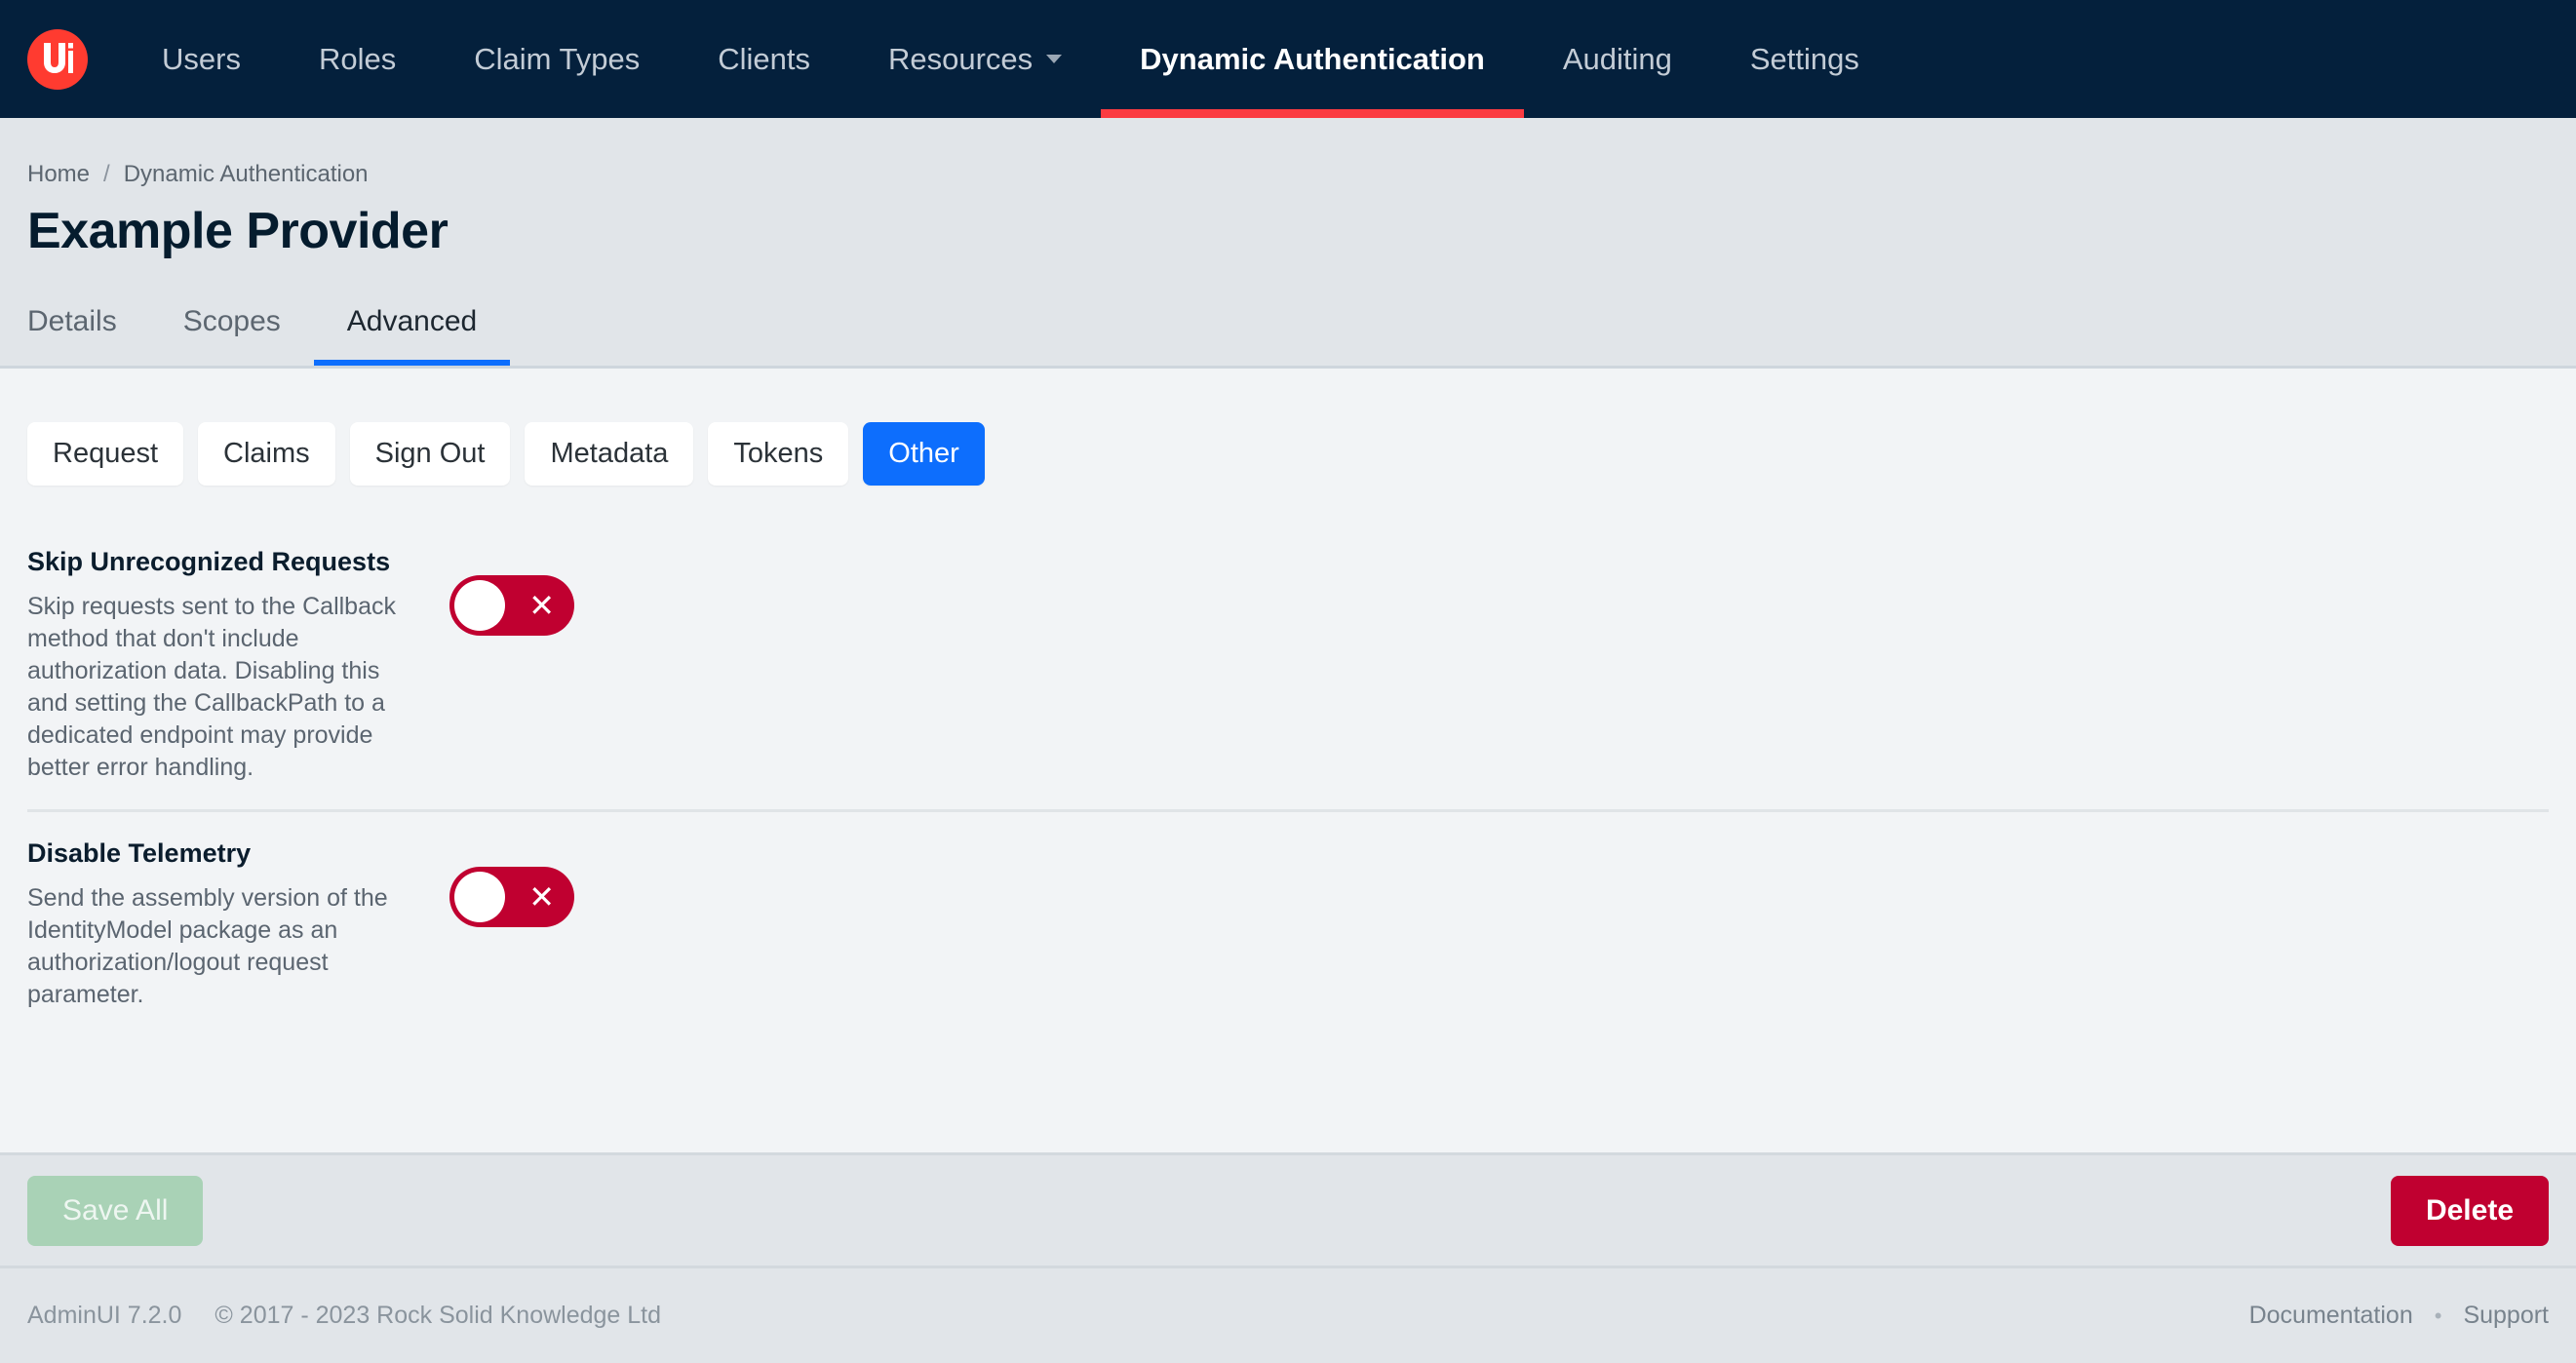 This screenshot has width=2576, height=1363. I want to click on tab-scopes: Scopes, so click(232, 330).